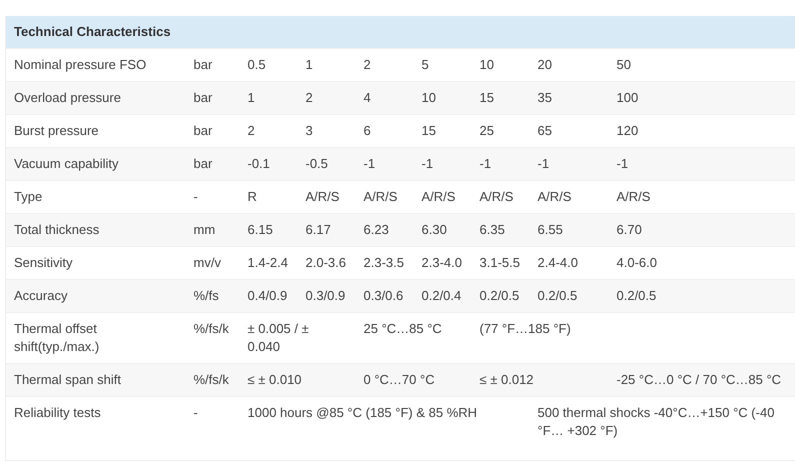 Image resolution: width=800 pixels, height=470 pixels. I want to click on row-label: Type, so click(96, 197).